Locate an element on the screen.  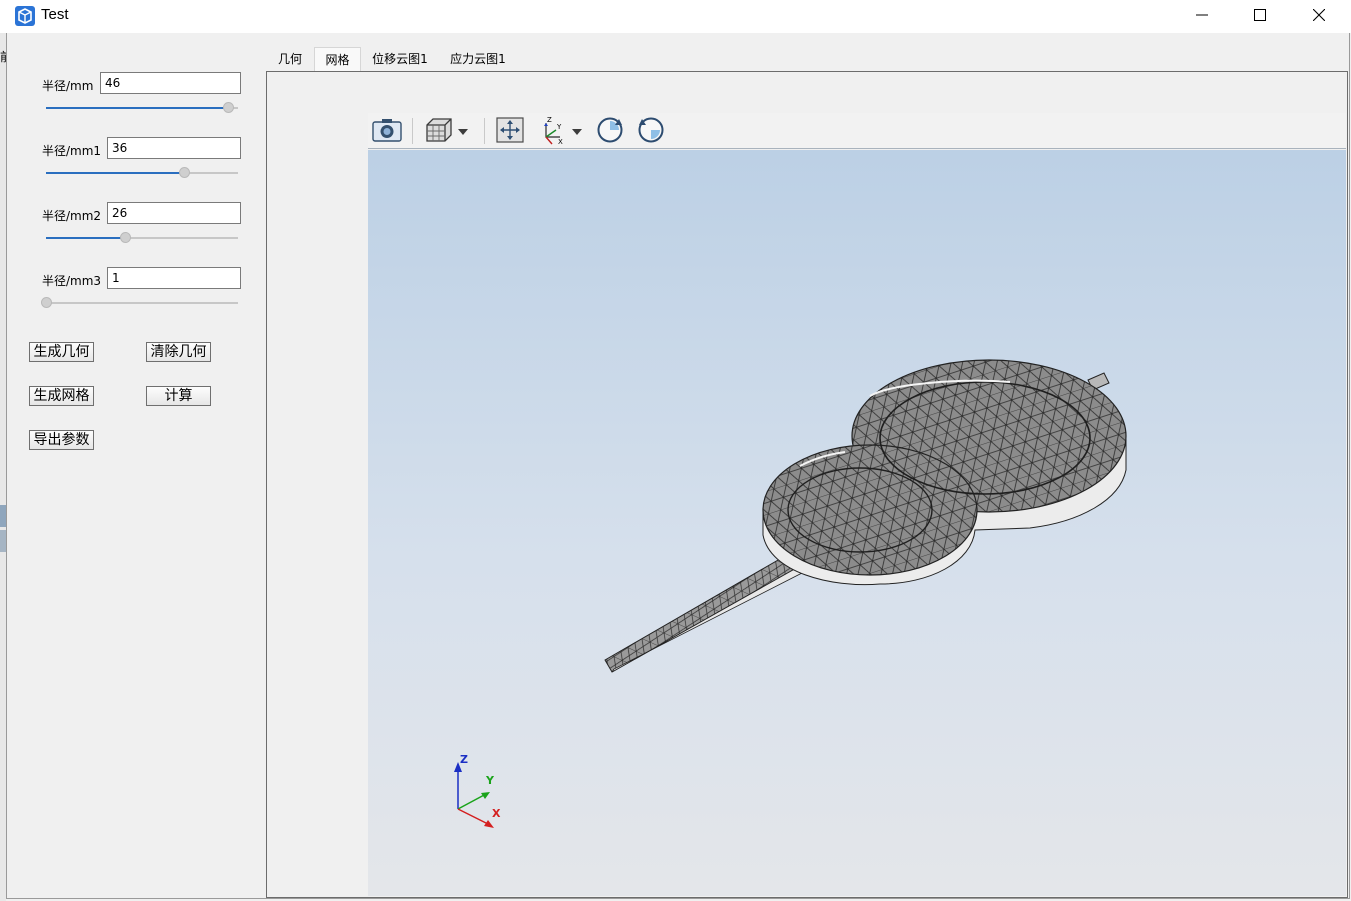
radius3-slider is located at coordinates (139, 302).